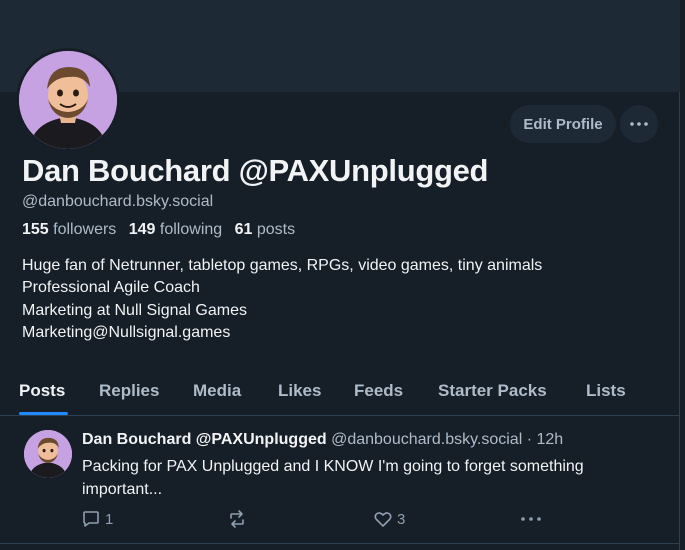 The image size is (685, 550). I want to click on following-link: 149 following, so click(175, 229).